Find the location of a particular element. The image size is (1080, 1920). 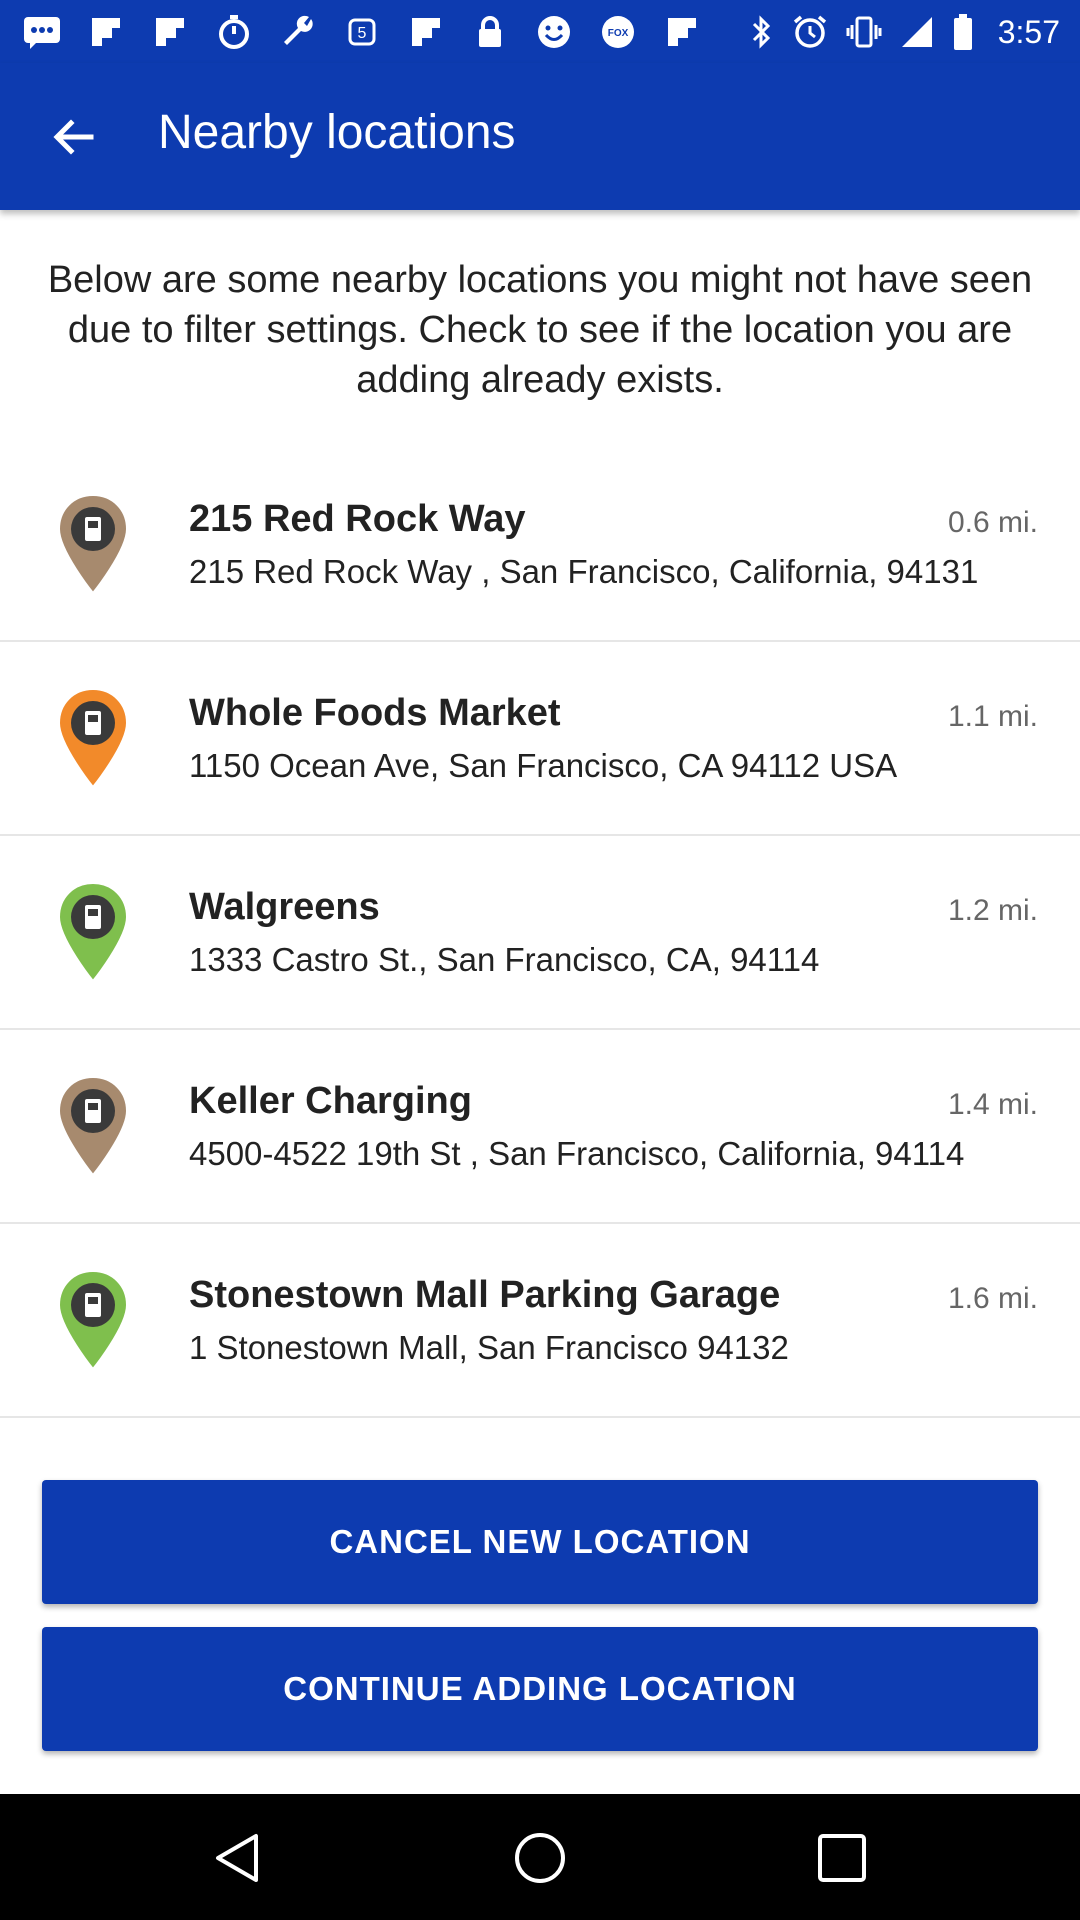

notification-icons: 5 FOX is located at coordinates (362, 32).